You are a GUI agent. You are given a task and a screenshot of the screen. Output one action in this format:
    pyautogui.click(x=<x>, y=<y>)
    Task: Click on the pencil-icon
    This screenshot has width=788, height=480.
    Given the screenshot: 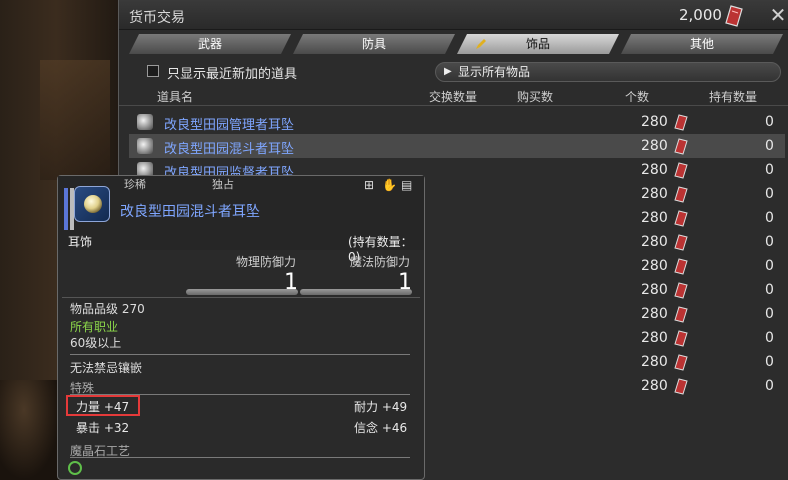 What is the action you would take?
    pyautogui.click(x=481, y=44)
    